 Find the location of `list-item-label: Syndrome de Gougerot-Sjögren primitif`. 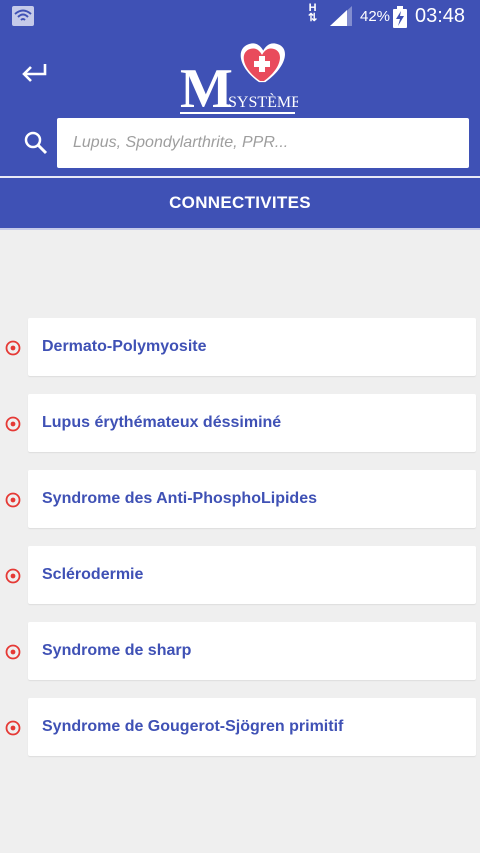

list-item-label: Syndrome de Gougerot-Sjögren primitif is located at coordinates (193, 726).